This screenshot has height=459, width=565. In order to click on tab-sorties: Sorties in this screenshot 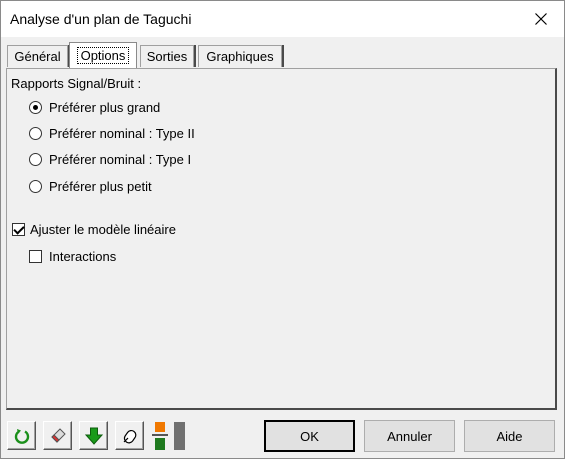, I will do `click(167, 56)`.